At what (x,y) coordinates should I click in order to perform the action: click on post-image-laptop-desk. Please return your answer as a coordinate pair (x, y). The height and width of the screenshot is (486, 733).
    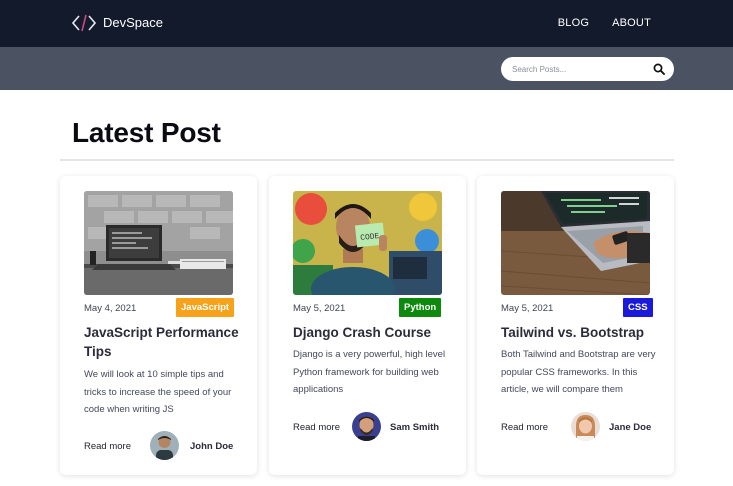
    Looking at the image, I should click on (158, 243).